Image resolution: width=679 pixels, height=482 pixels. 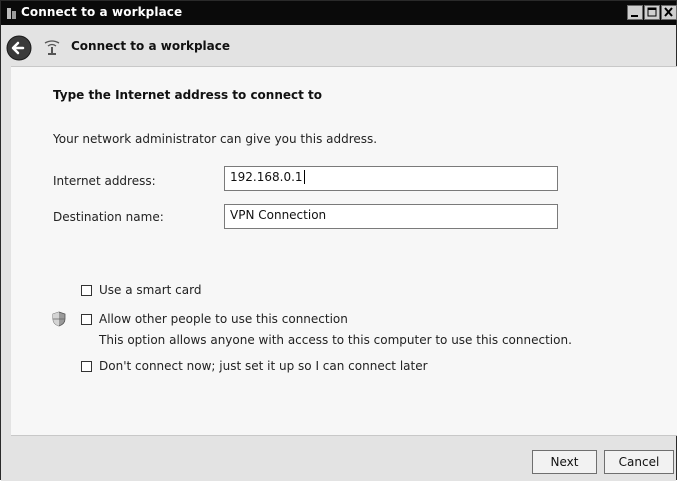 What do you see at coordinates (86, 366) in the screenshot?
I see `connect-later-checkbox` at bounding box center [86, 366].